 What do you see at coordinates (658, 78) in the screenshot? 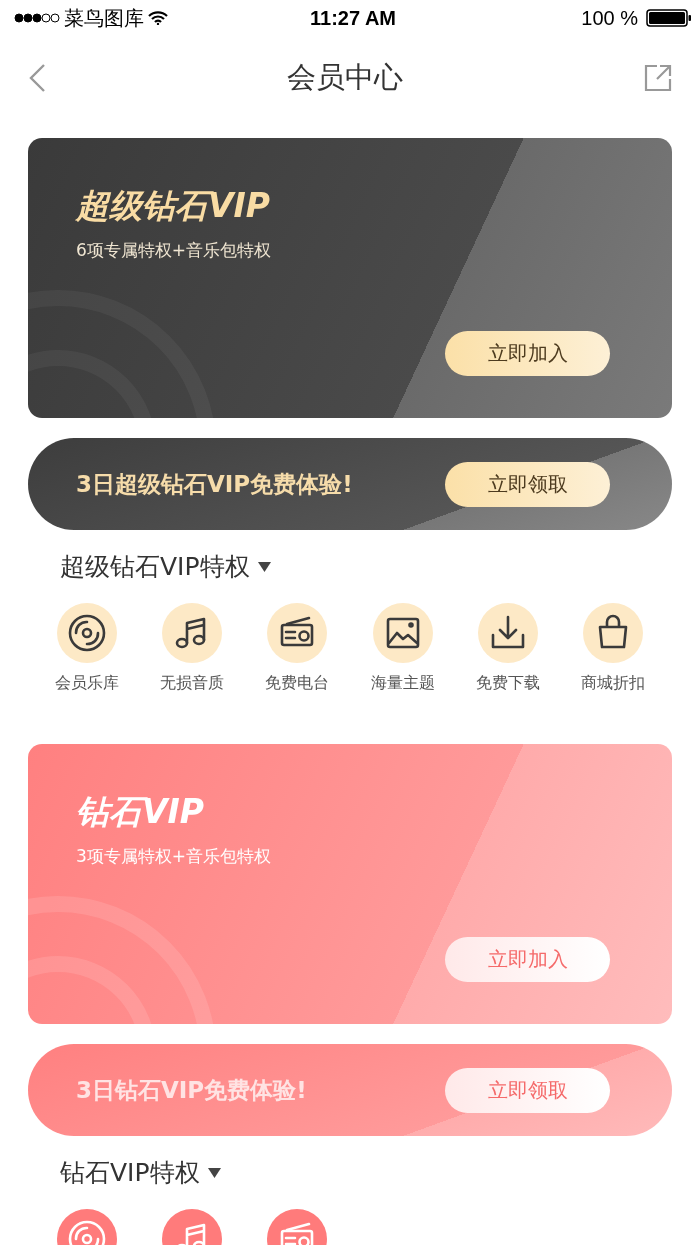
I see `share-icon` at bounding box center [658, 78].